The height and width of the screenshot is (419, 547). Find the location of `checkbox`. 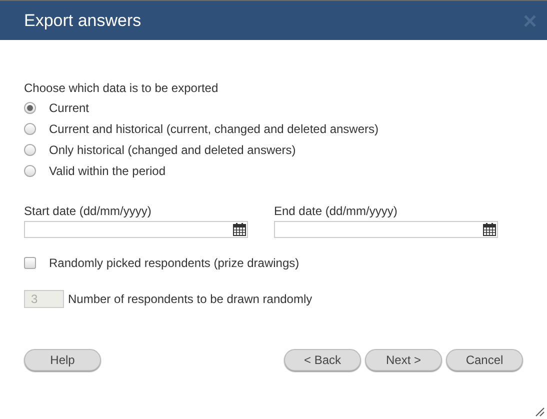

checkbox is located at coordinates (30, 263).